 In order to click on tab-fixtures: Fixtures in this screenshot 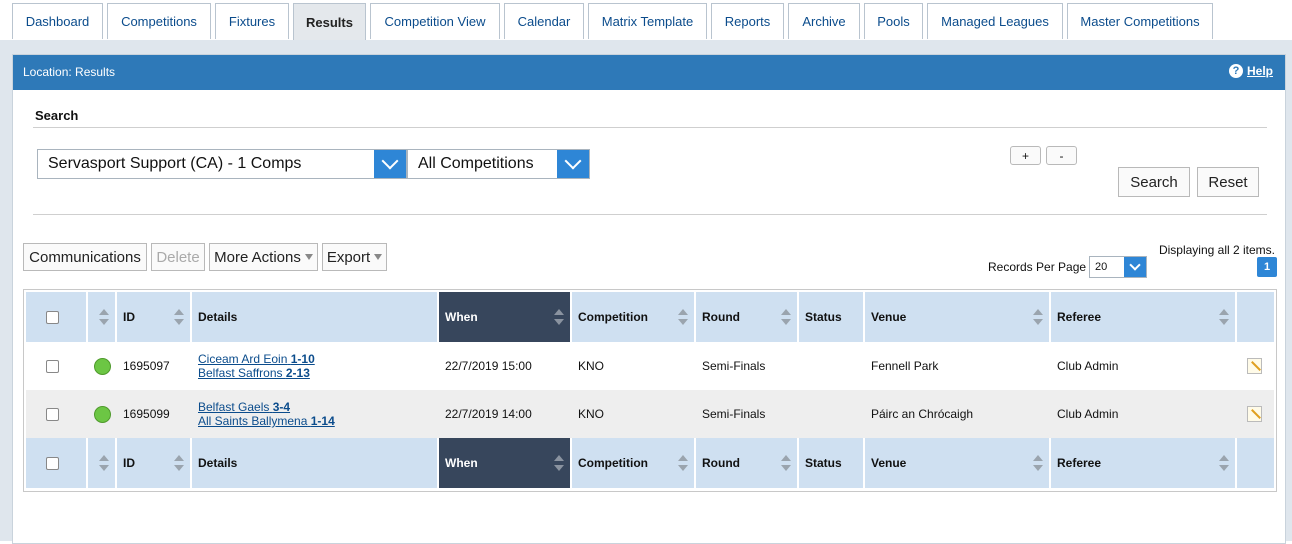, I will do `click(252, 21)`.